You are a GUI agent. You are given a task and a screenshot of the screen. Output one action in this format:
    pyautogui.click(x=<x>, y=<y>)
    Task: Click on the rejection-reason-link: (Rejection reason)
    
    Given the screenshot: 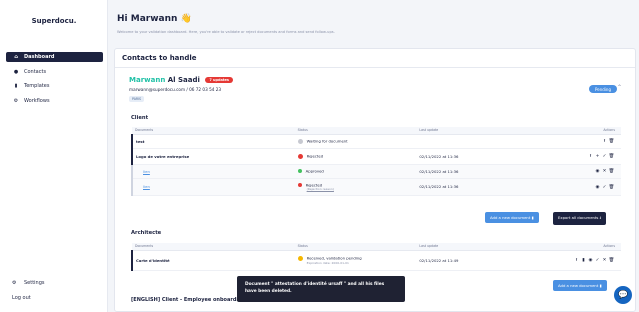 What is the action you would take?
    pyautogui.click(x=362, y=189)
    